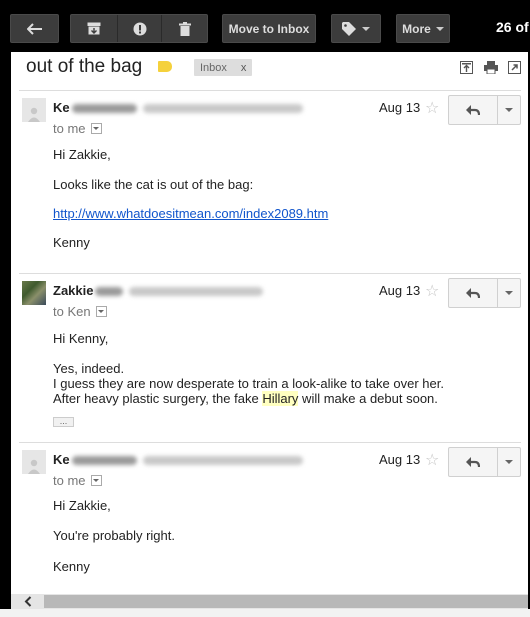  What do you see at coordinates (165, 66) in the screenshot?
I see `important-marker-icon` at bounding box center [165, 66].